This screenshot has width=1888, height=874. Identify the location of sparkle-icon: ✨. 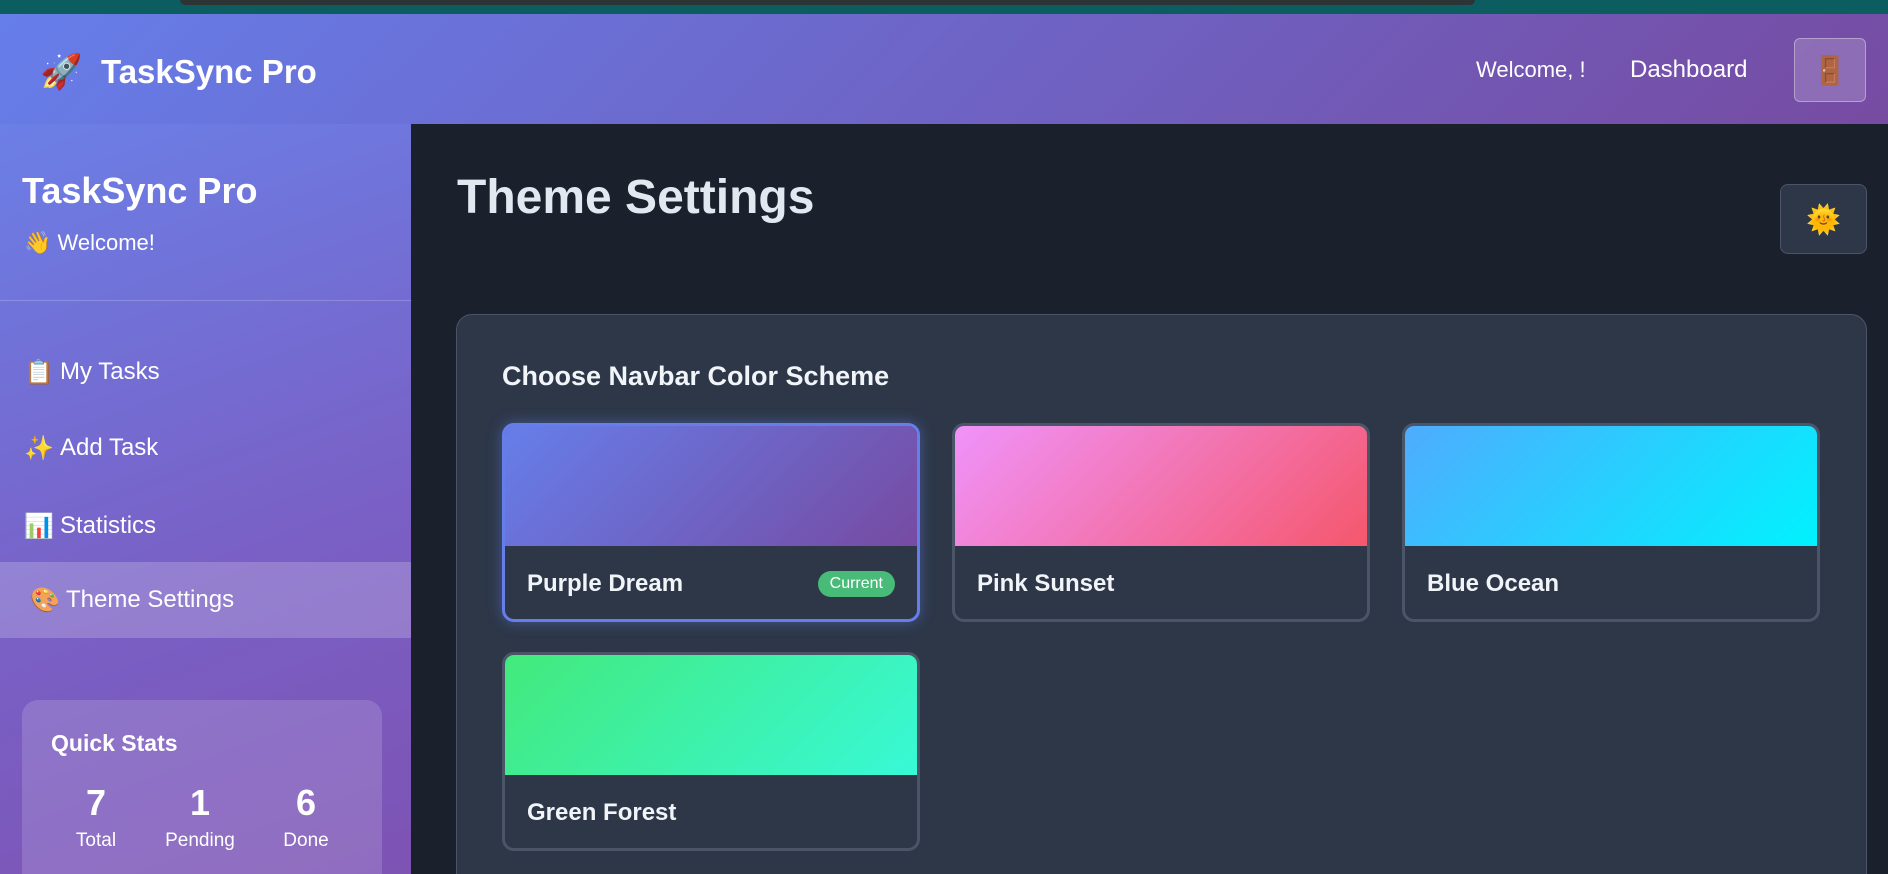
(39, 448).